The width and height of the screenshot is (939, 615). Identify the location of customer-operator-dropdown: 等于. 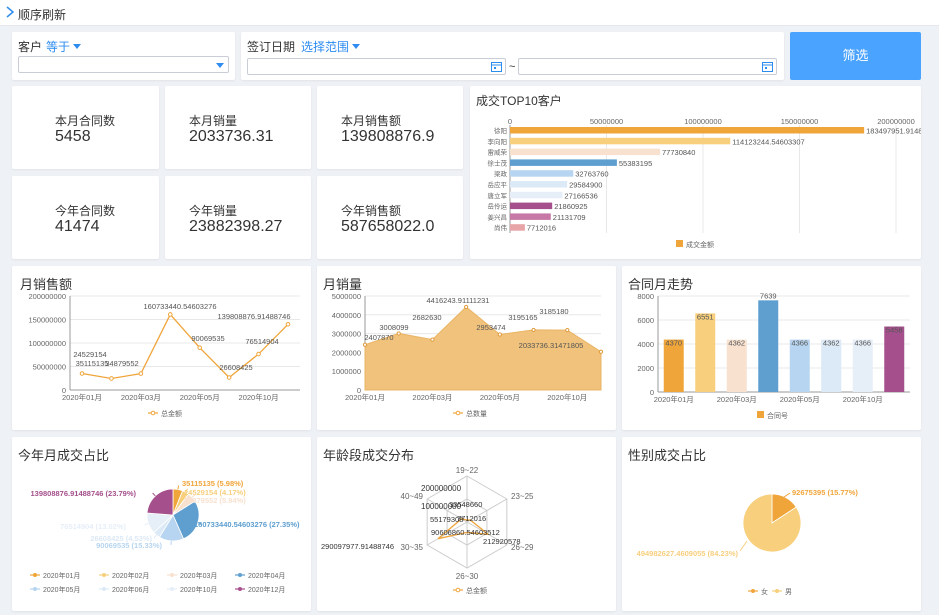
(64, 46).